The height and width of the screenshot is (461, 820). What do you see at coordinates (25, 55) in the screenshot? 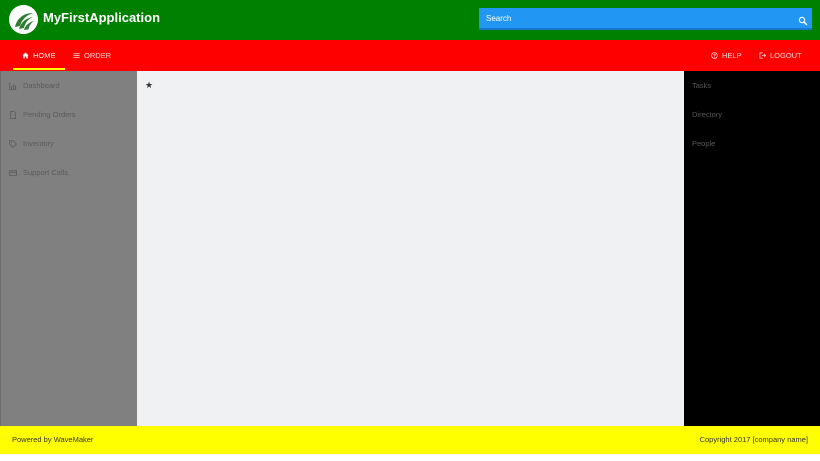
I see `home-icon` at bounding box center [25, 55].